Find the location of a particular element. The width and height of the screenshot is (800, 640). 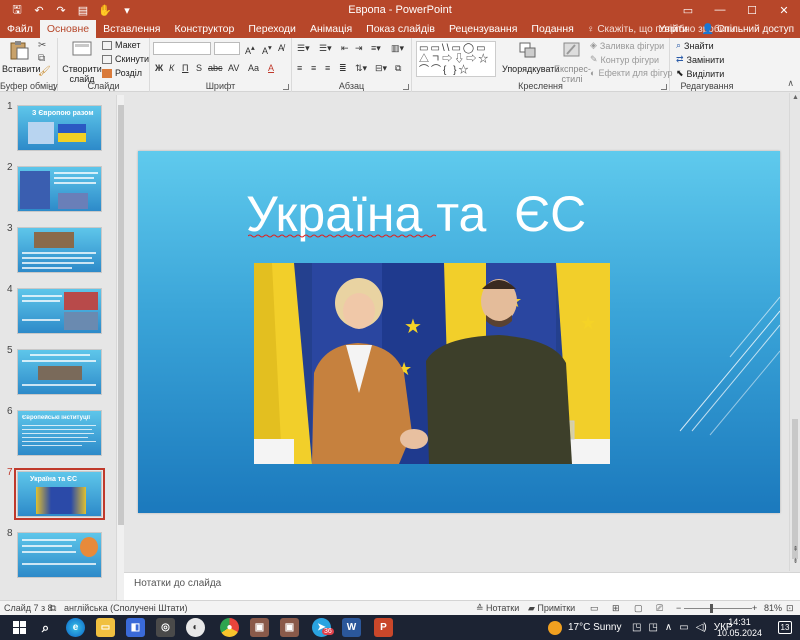

font-name-box is located at coordinates (182, 48).